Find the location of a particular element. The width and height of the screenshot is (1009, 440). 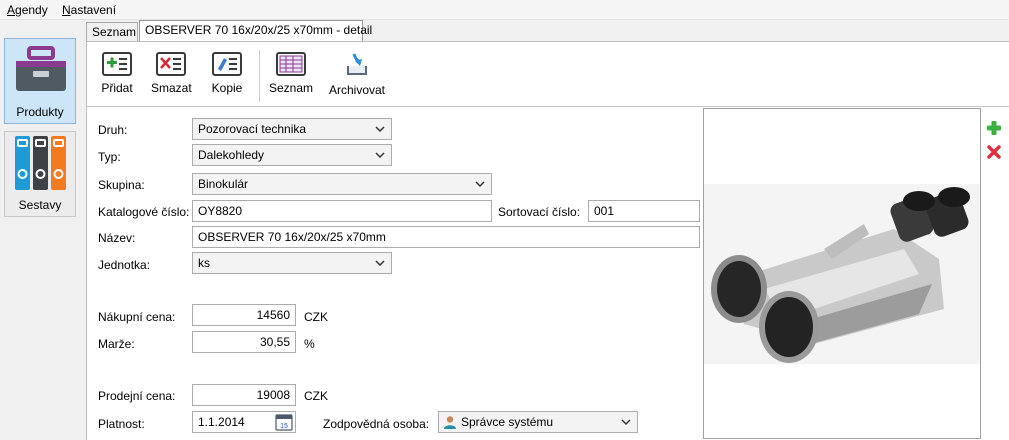

tab-detail: OBSERVER 70 16x/20x/25 x70mm - detail is located at coordinates (255, 30).